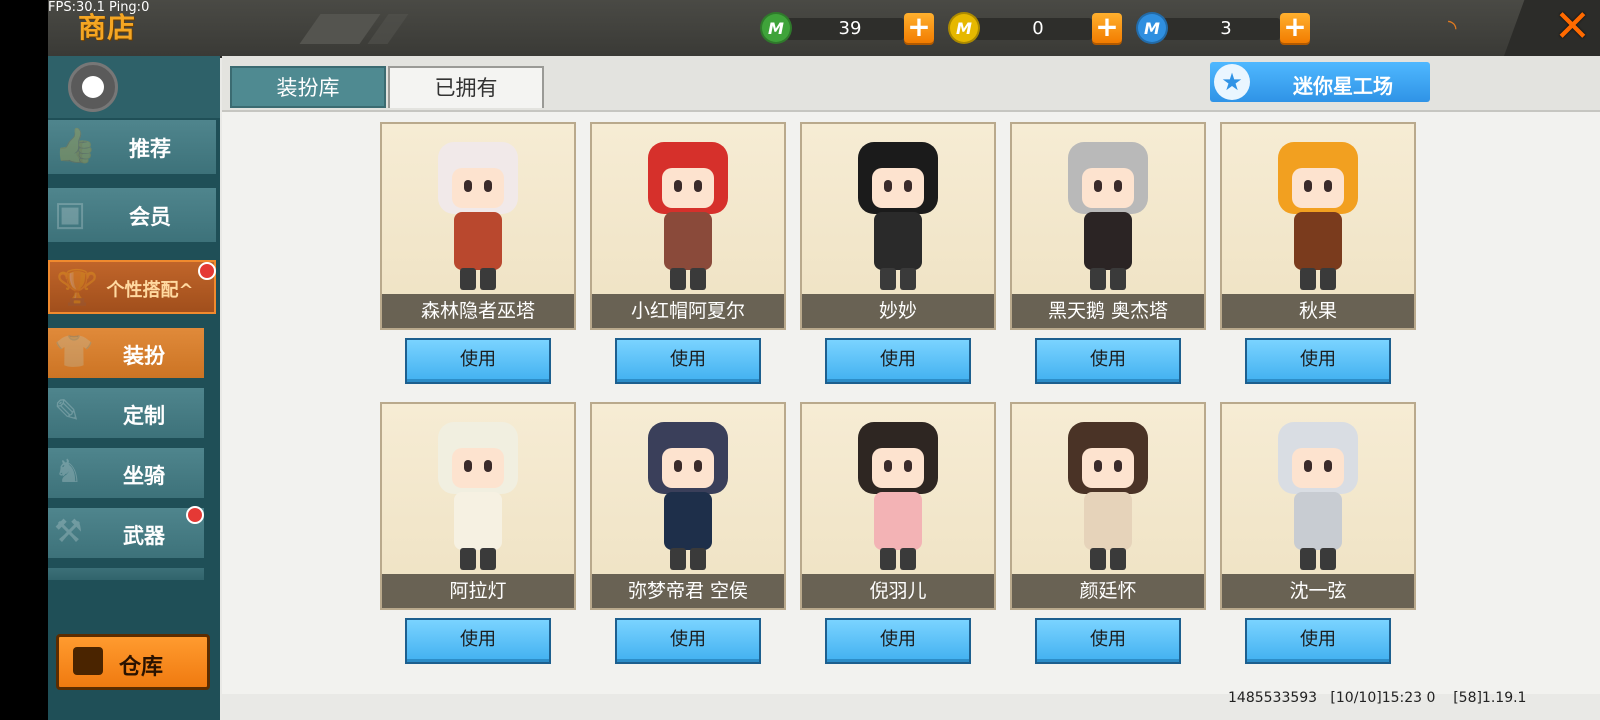 The image size is (1600, 720). What do you see at coordinates (688, 311) in the screenshot?
I see `skin-name: 小红帽阿夏尔` at bounding box center [688, 311].